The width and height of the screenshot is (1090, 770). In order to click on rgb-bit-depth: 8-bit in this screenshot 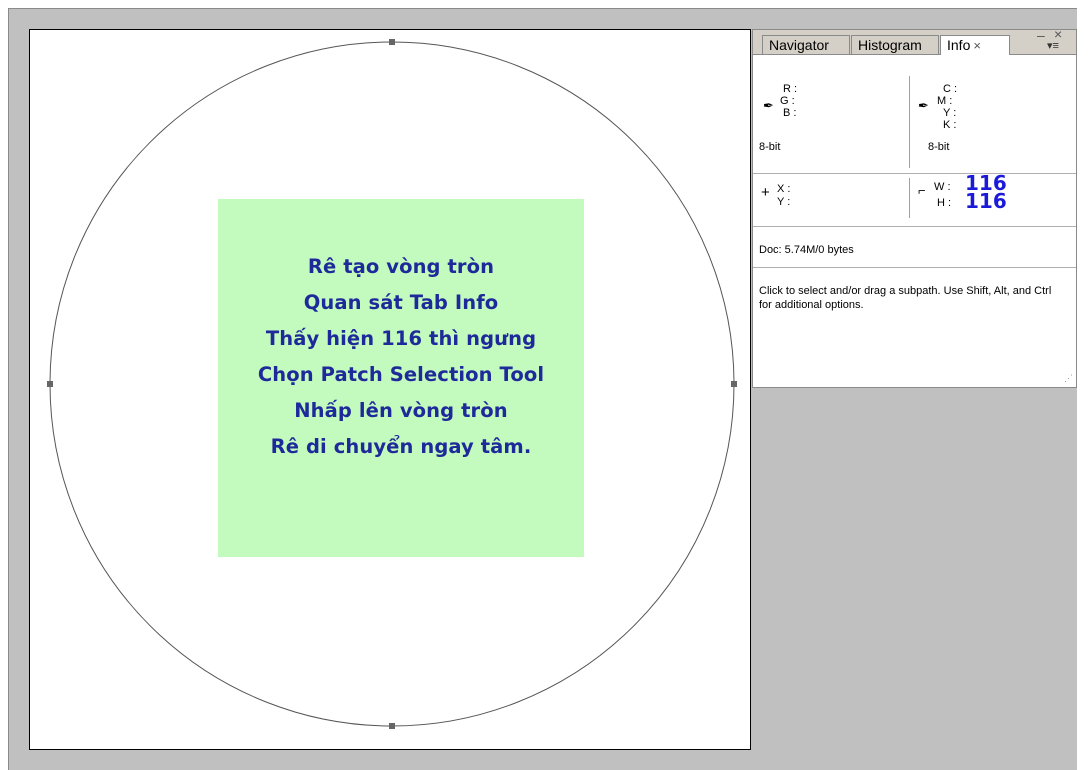, I will do `click(769, 147)`.